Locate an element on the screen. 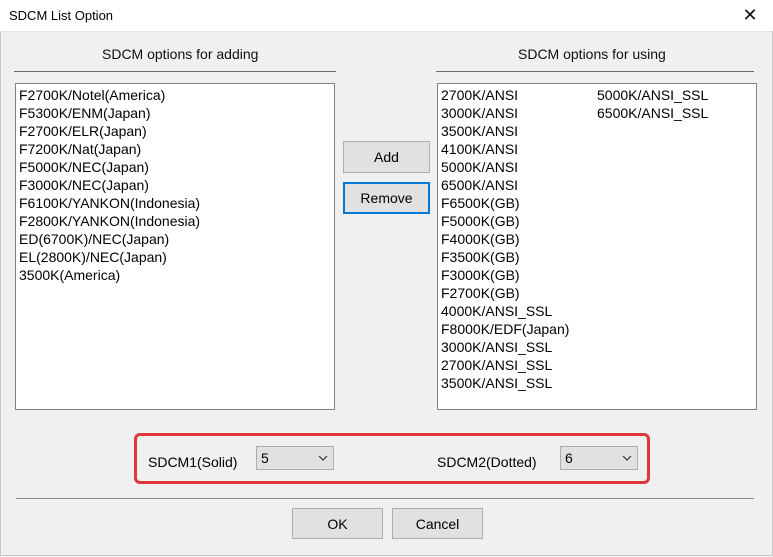  close-icon: ✕ is located at coordinates (750, 15).